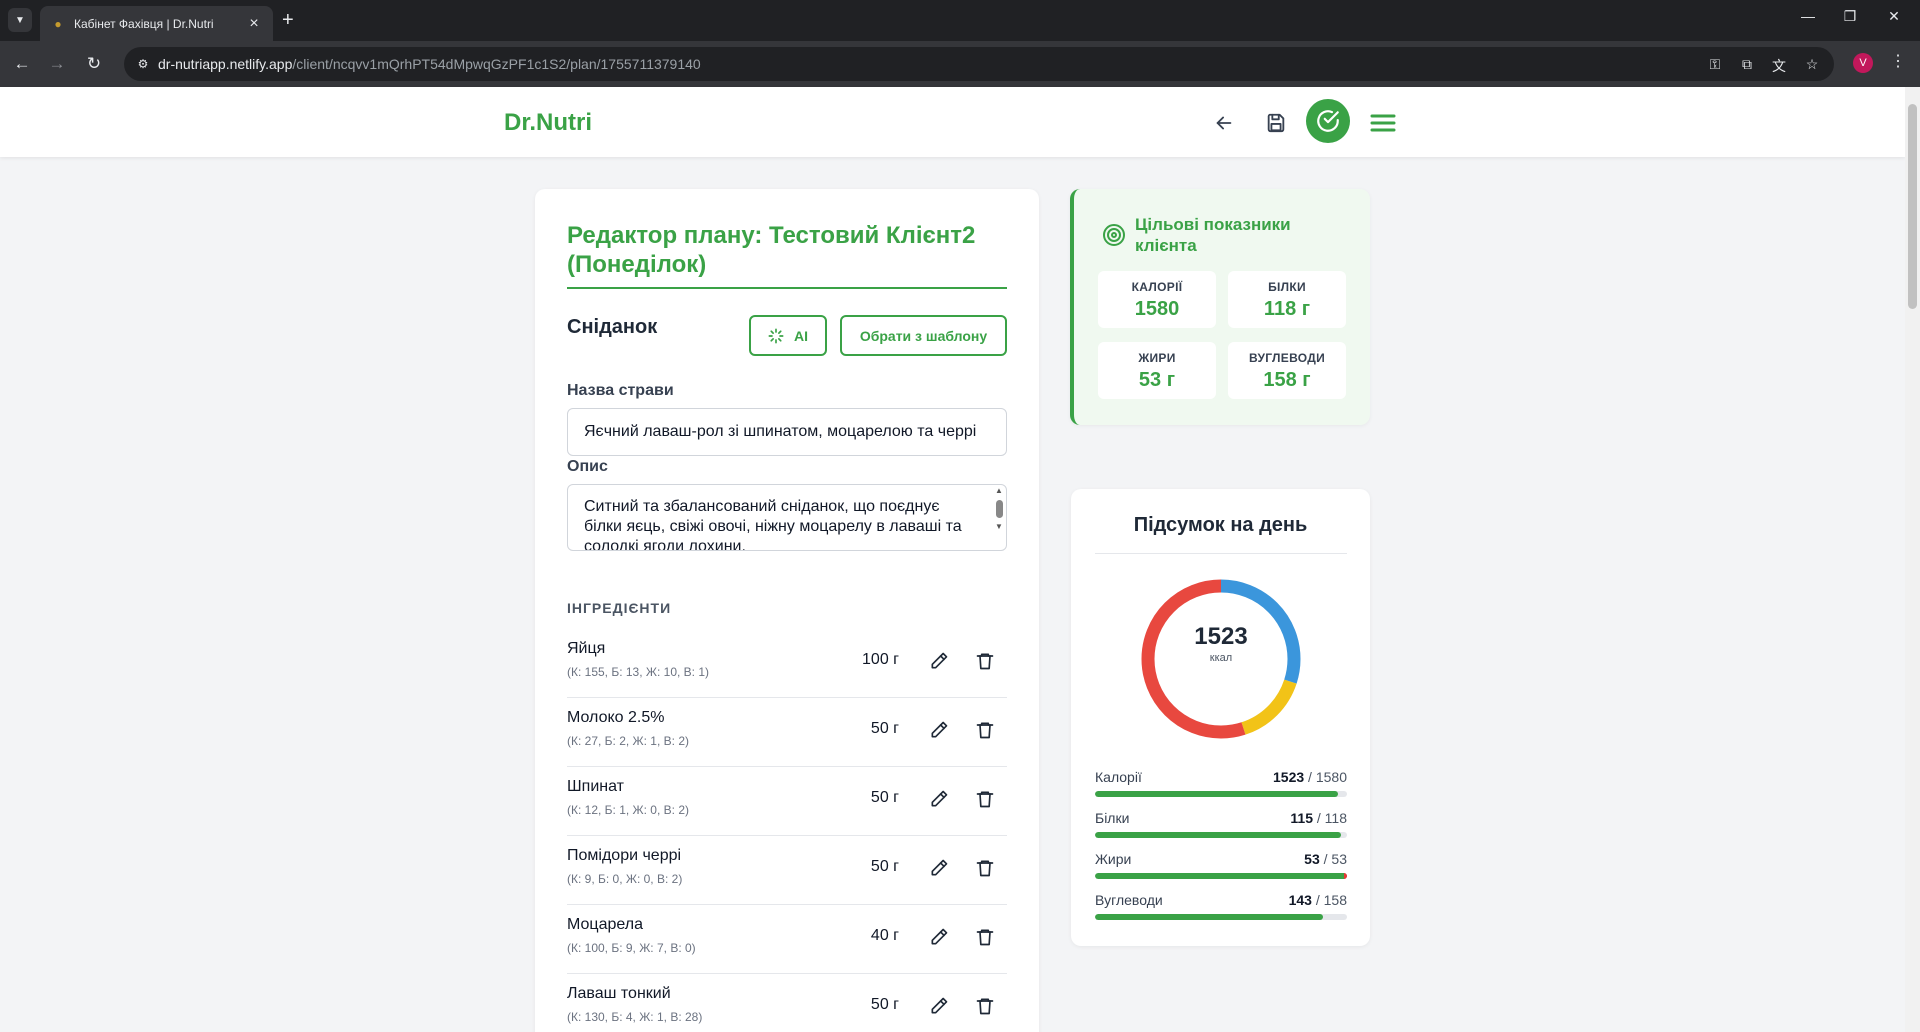  I want to click on ingredient-row: Шпинат (К: 12, Б: 1, Ж: 0, В: 2) 50 г, so click(787, 801).